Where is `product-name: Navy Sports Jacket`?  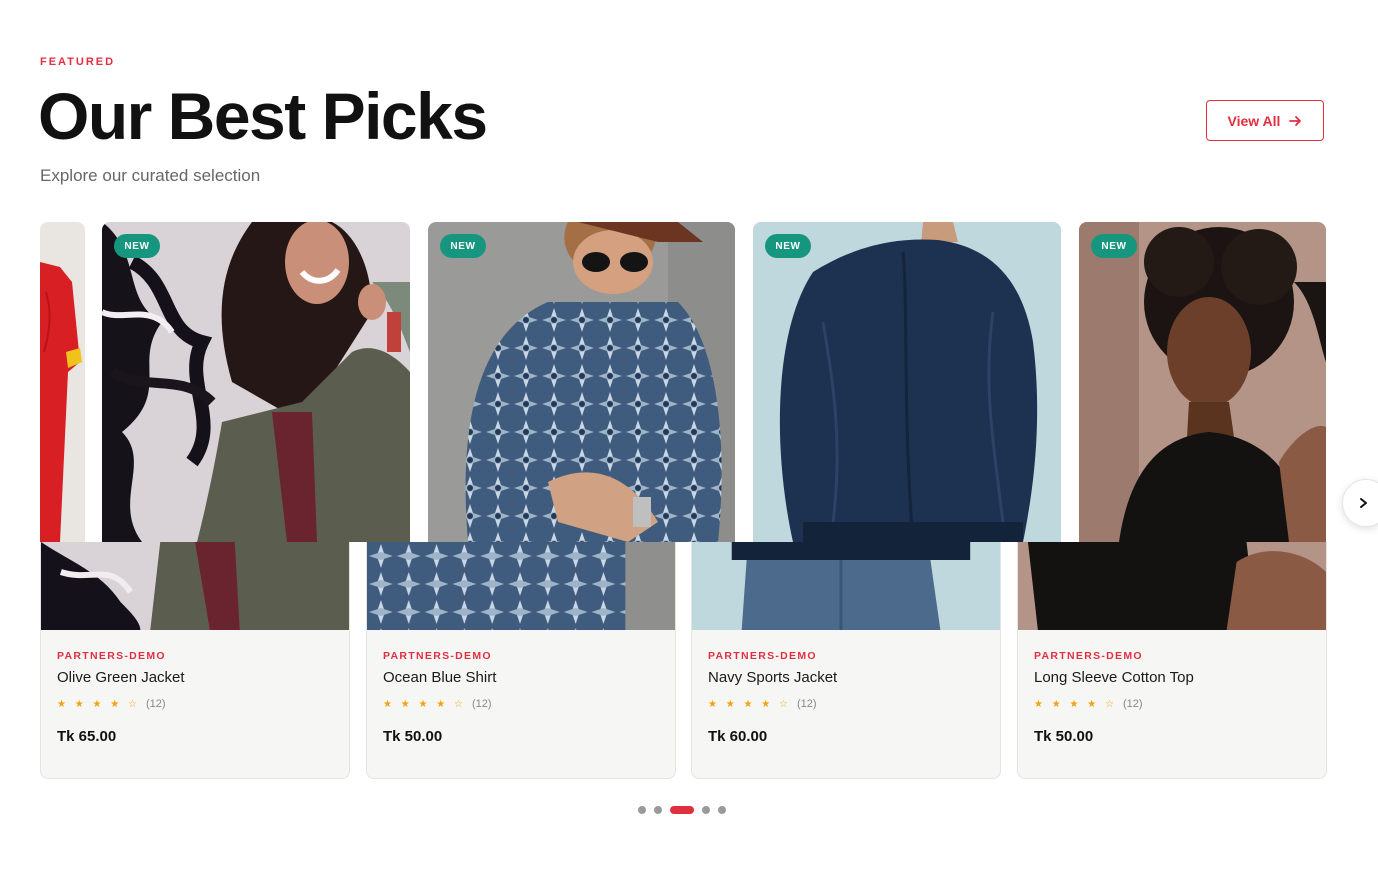
product-name: Navy Sports Jacket is located at coordinates (772, 677).